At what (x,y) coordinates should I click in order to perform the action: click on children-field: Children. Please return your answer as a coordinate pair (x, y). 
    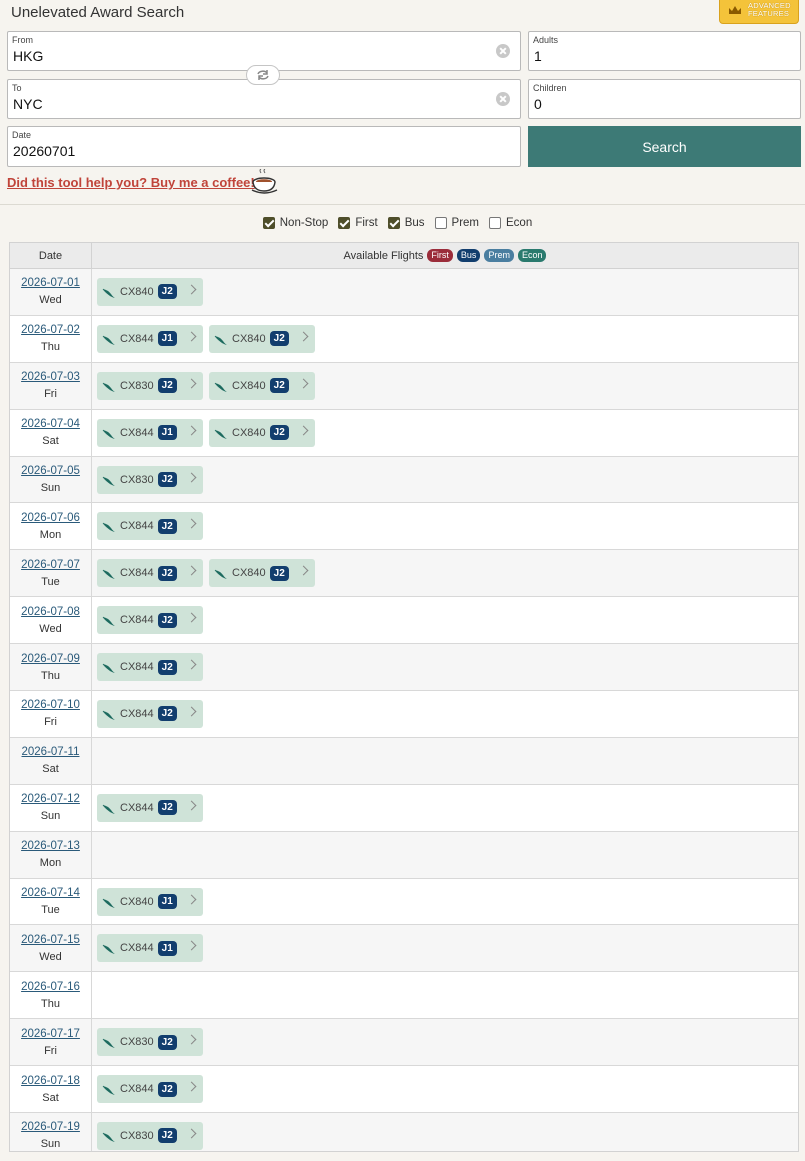
    Looking at the image, I should click on (664, 99).